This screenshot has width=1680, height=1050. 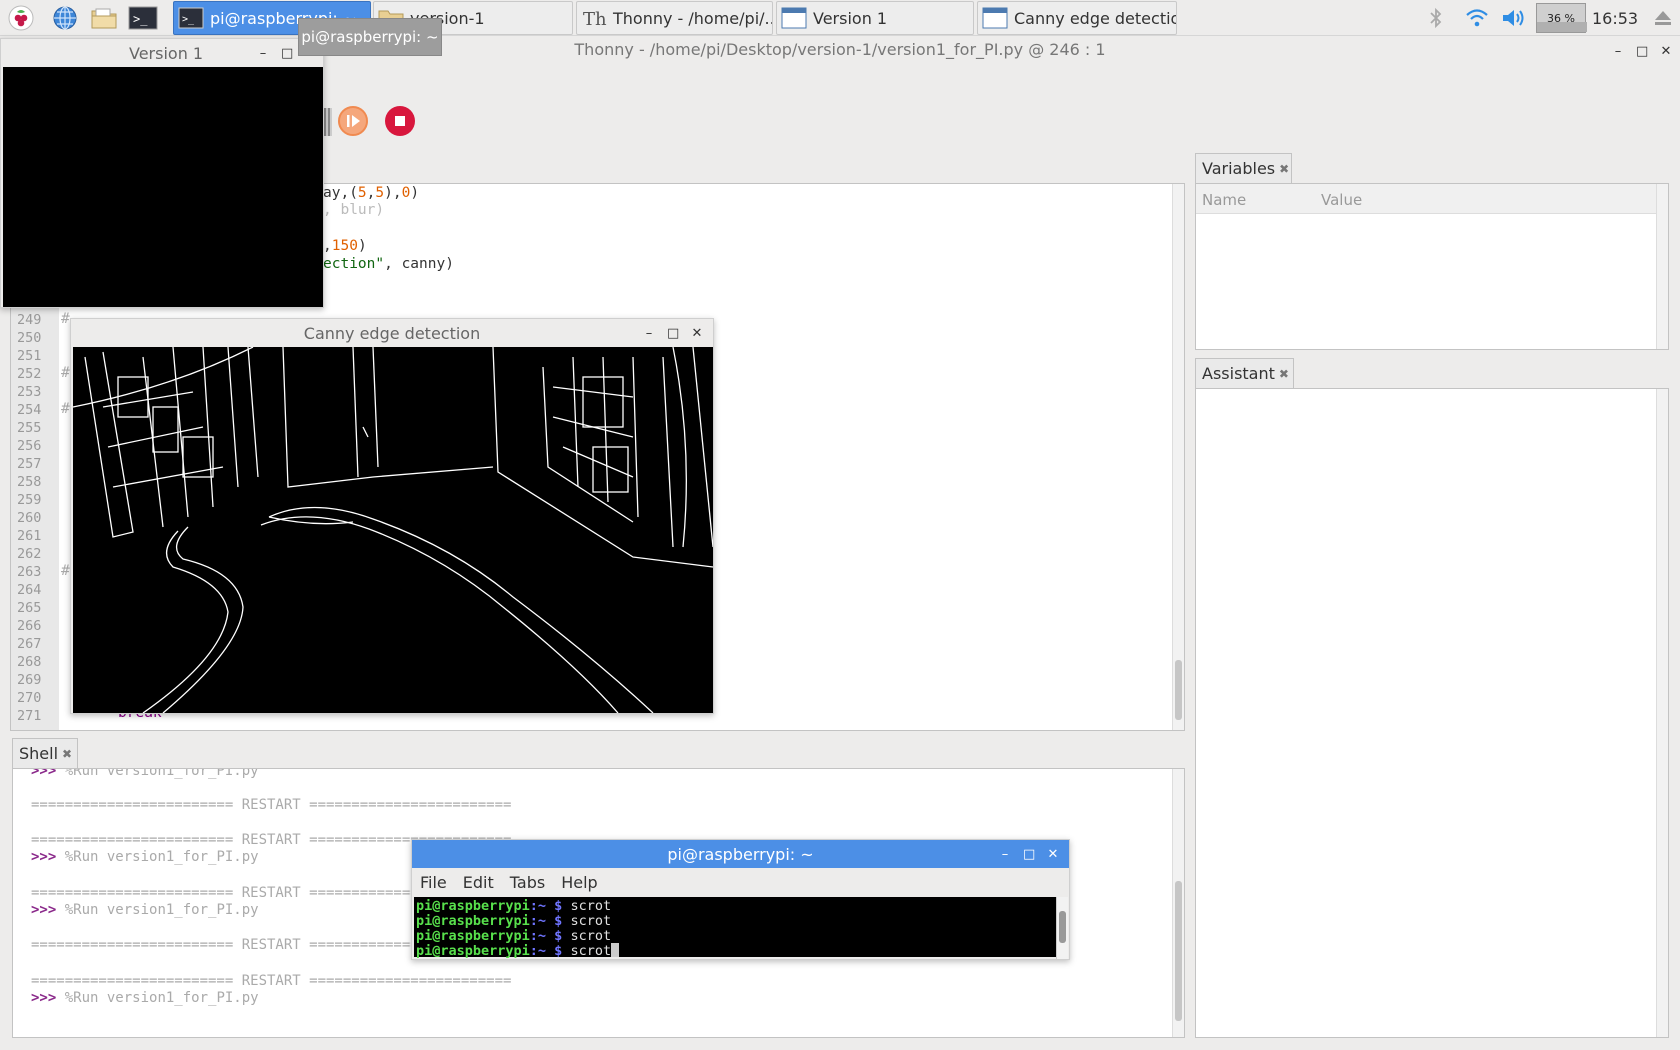 What do you see at coordinates (1477, 18) in the screenshot?
I see `wifi-icon` at bounding box center [1477, 18].